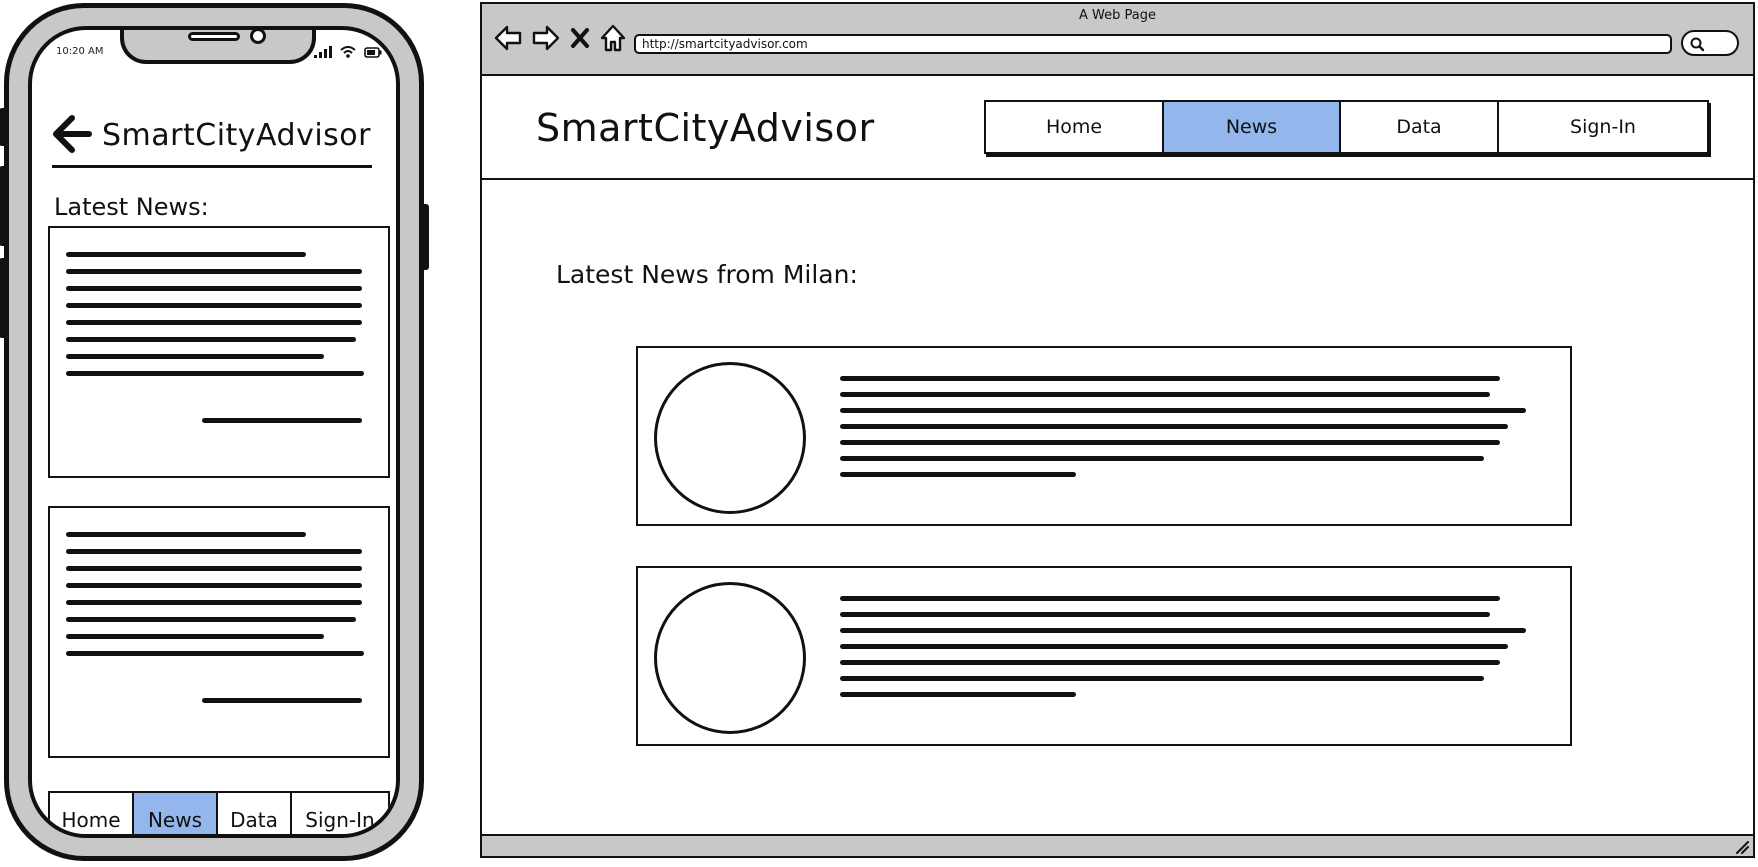 The width and height of the screenshot is (1758, 867). I want to click on phone-header: SmartCityAdvisor, so click(212, 138).